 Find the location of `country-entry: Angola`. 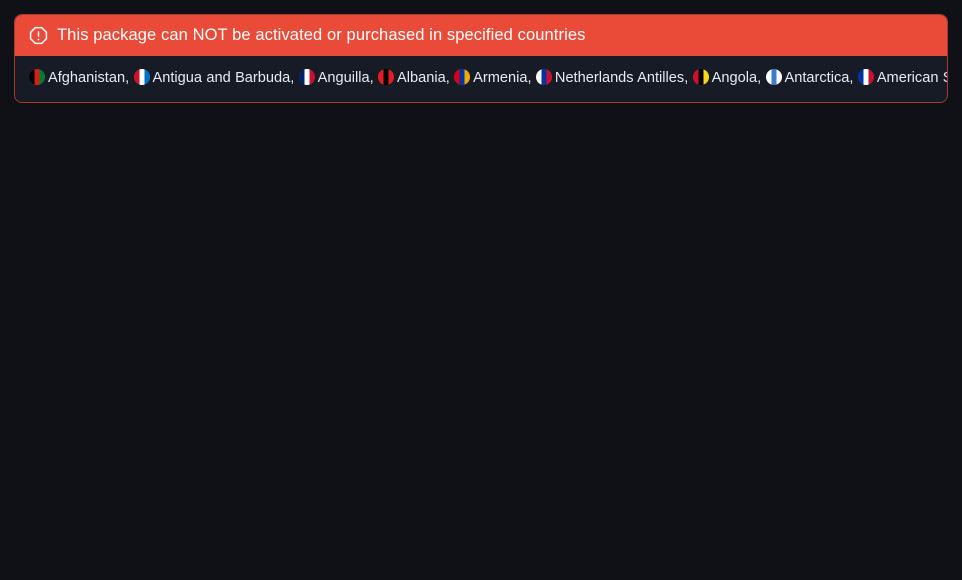

country-entry: Angola is located at coordinates (725, 77).